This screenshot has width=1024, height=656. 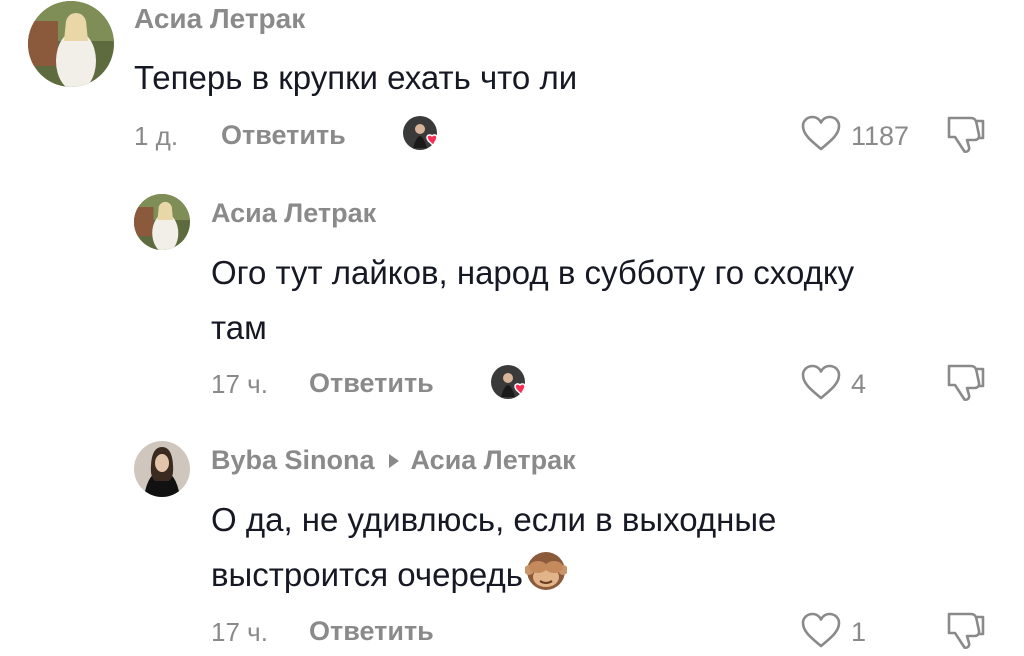 I want to click on see-no-evil-monkey-icon, so click(x=545, y=571).